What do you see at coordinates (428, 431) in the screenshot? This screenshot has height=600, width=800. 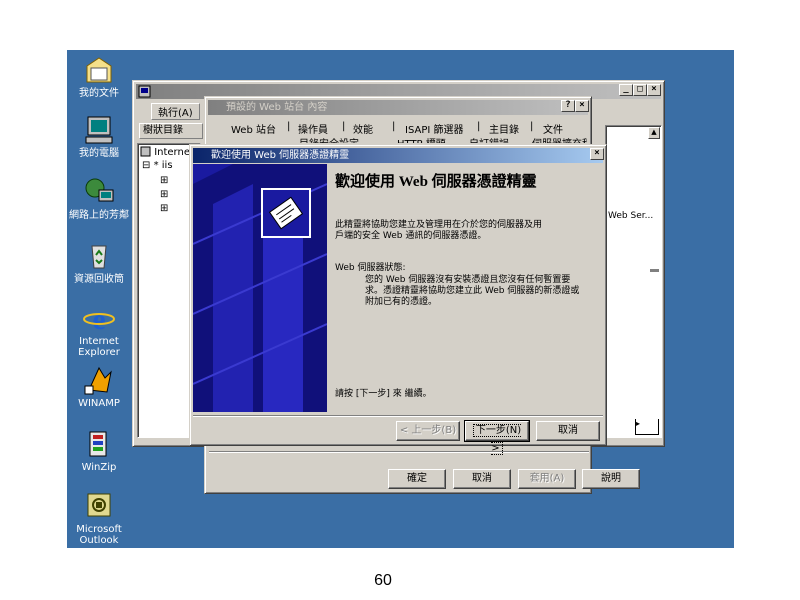 I see `back-button: < 上一步(B)` at bounding box center [428, 431].